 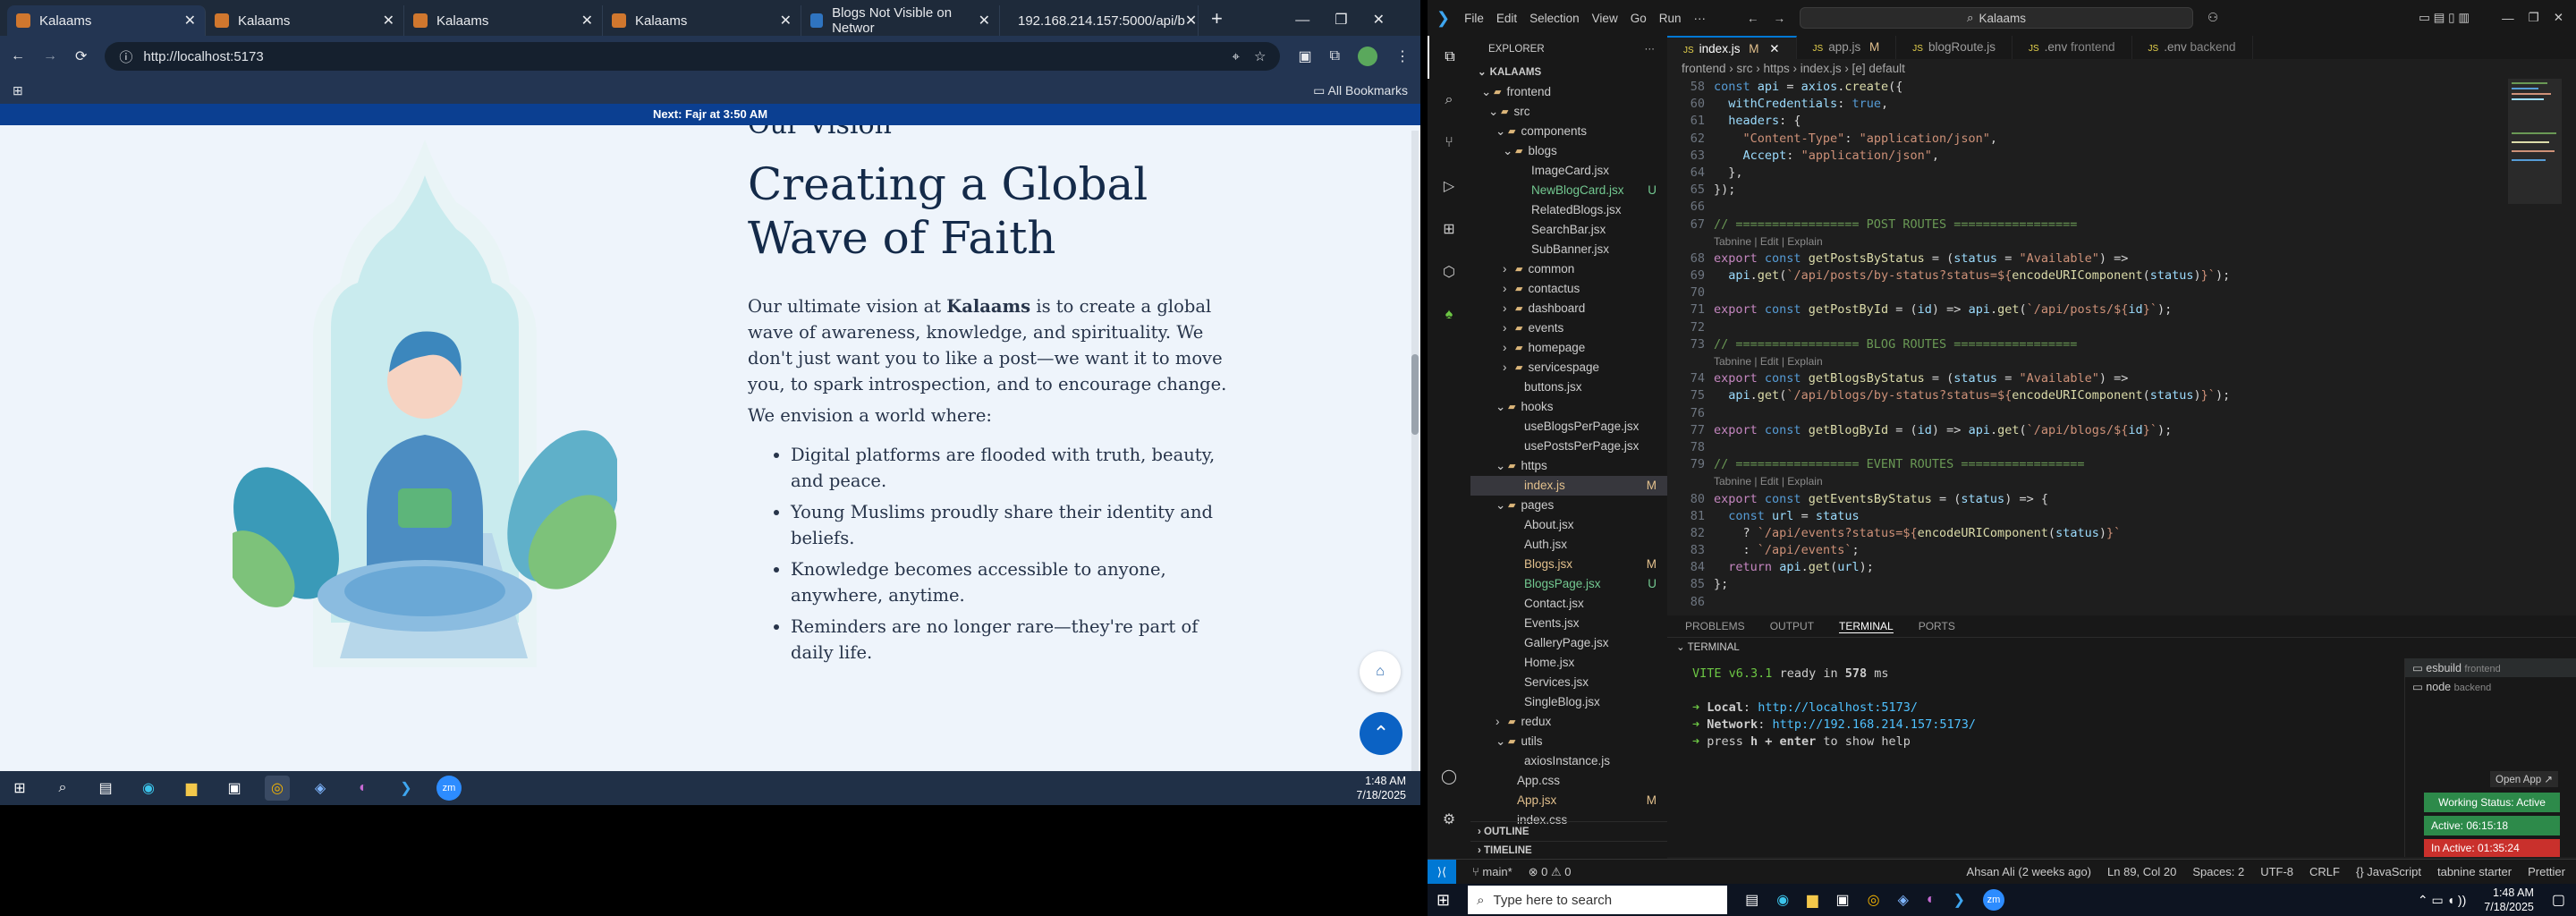 What do you see at coordinates (2121, 550) in the screenshot?
I see `code-line: 83 : `/api/events`;` at bounding box center [2121, 550].